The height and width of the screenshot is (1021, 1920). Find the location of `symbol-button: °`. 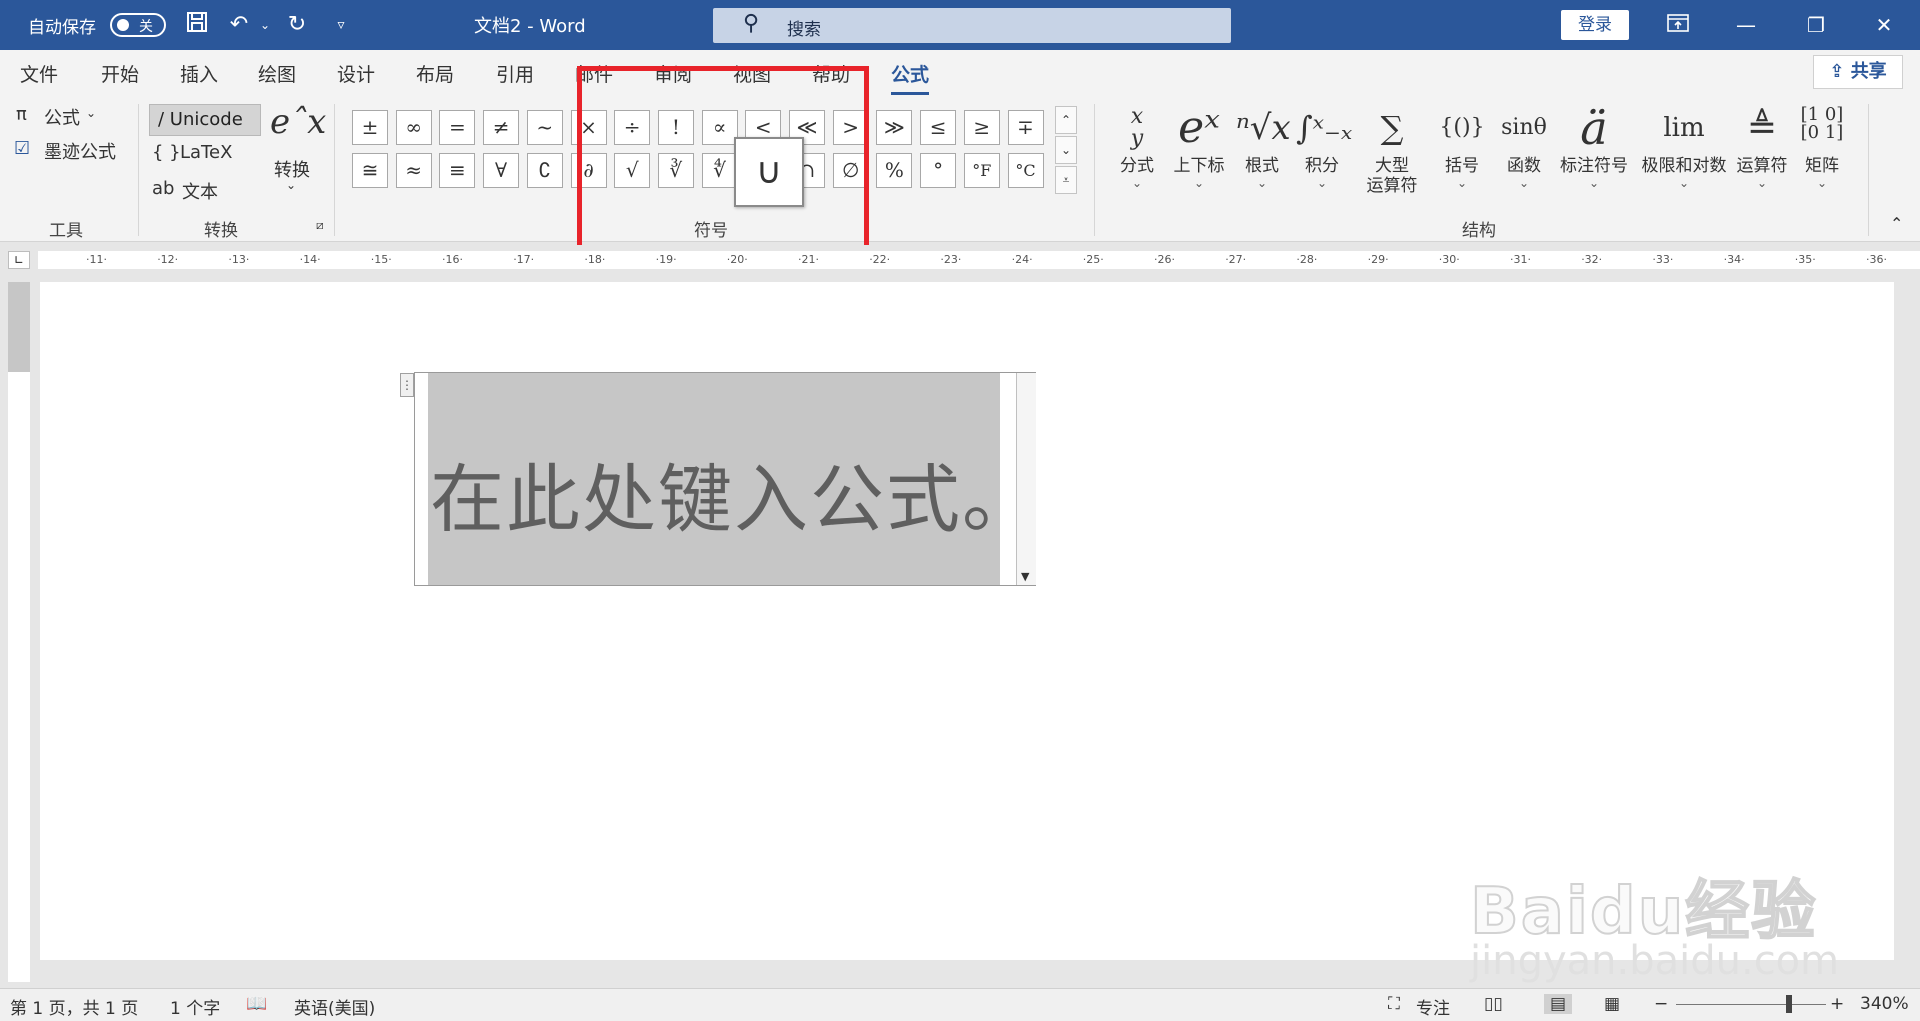

symbol-button: ° is located at coordinates (938, 170).